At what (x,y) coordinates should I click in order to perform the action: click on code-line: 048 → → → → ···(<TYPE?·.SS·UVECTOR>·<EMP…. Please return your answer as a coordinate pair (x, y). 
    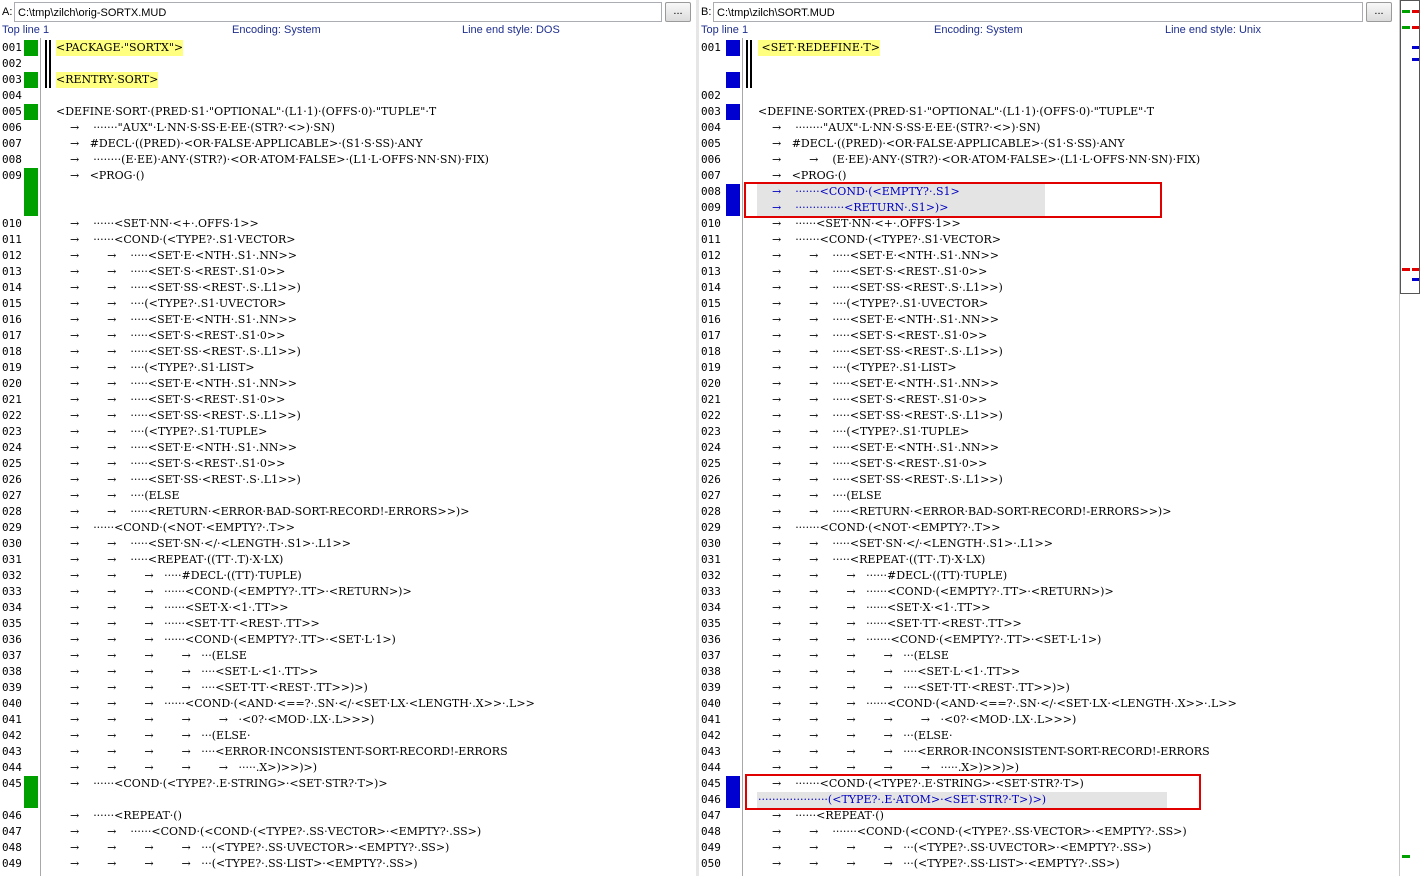
    Looking at the image, I should click on (348, 848).